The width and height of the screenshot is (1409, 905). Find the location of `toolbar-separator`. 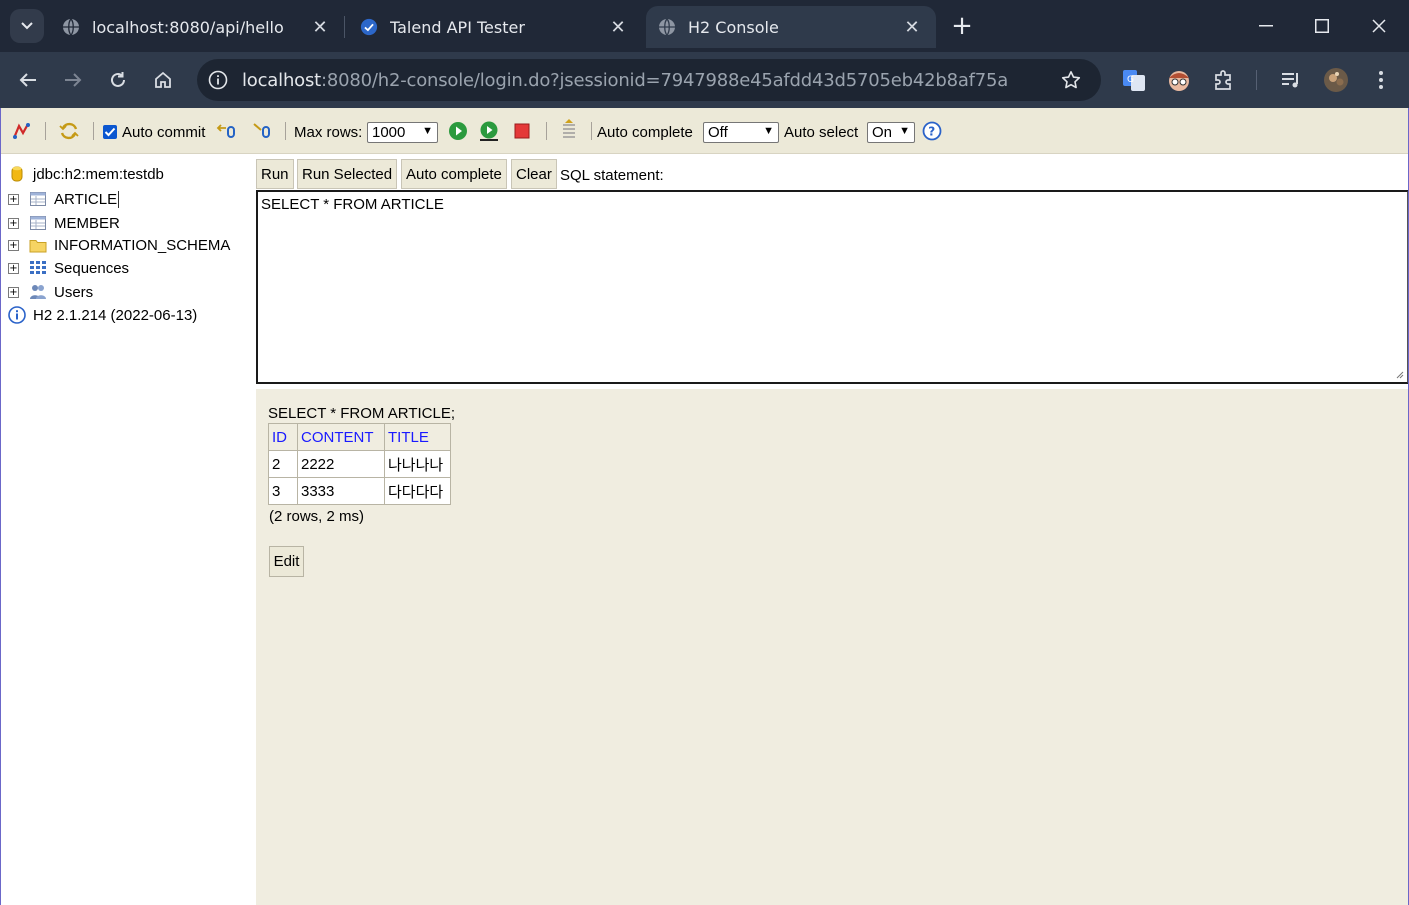

toolbar-separator is located at coordinates (591, 131).